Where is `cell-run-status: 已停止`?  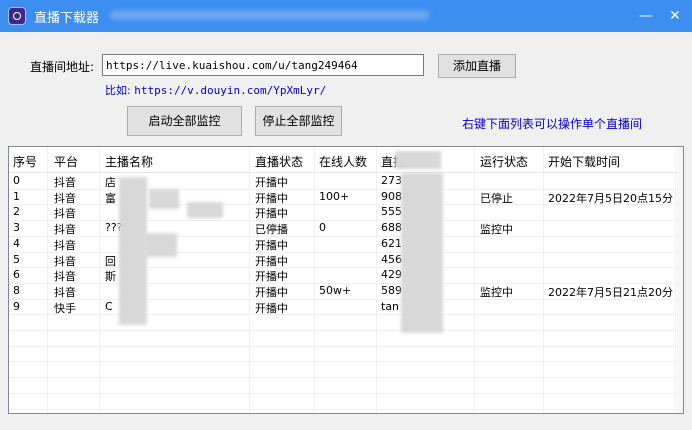
cell-run-status: 已停止 is located at coordinates (496, 198).